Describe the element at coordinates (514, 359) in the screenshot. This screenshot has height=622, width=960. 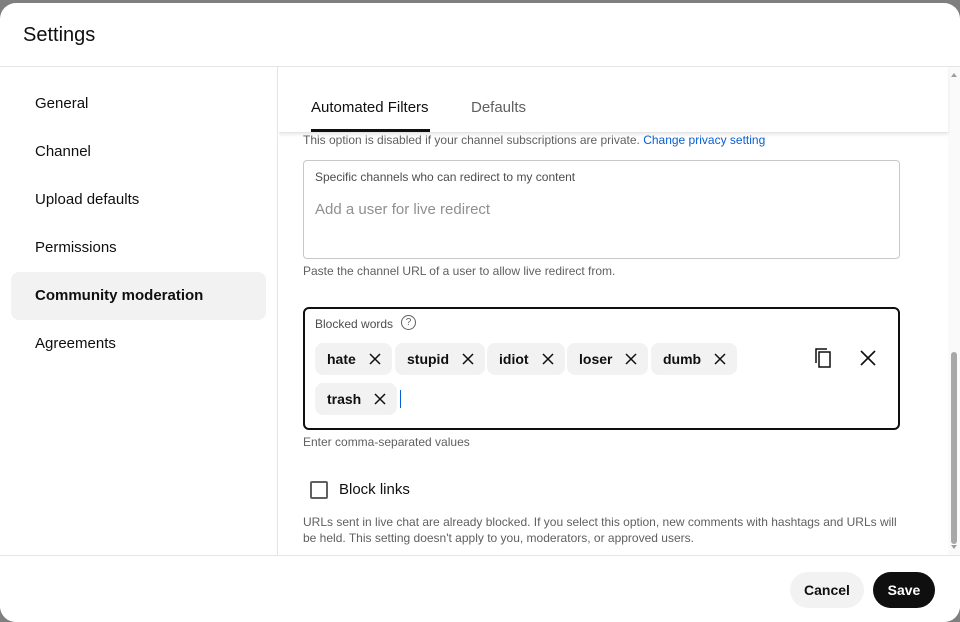
I see `chip-label: idiot` at that location.